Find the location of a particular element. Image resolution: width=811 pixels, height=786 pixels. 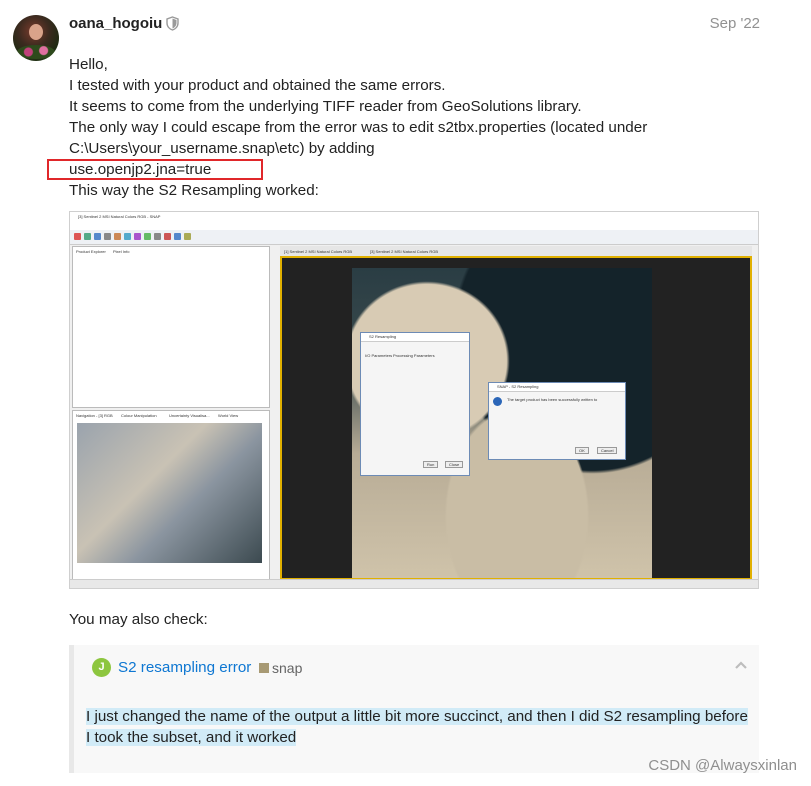

tab-io-parameters: I/O Parameters is located at coordinates (379, 355).